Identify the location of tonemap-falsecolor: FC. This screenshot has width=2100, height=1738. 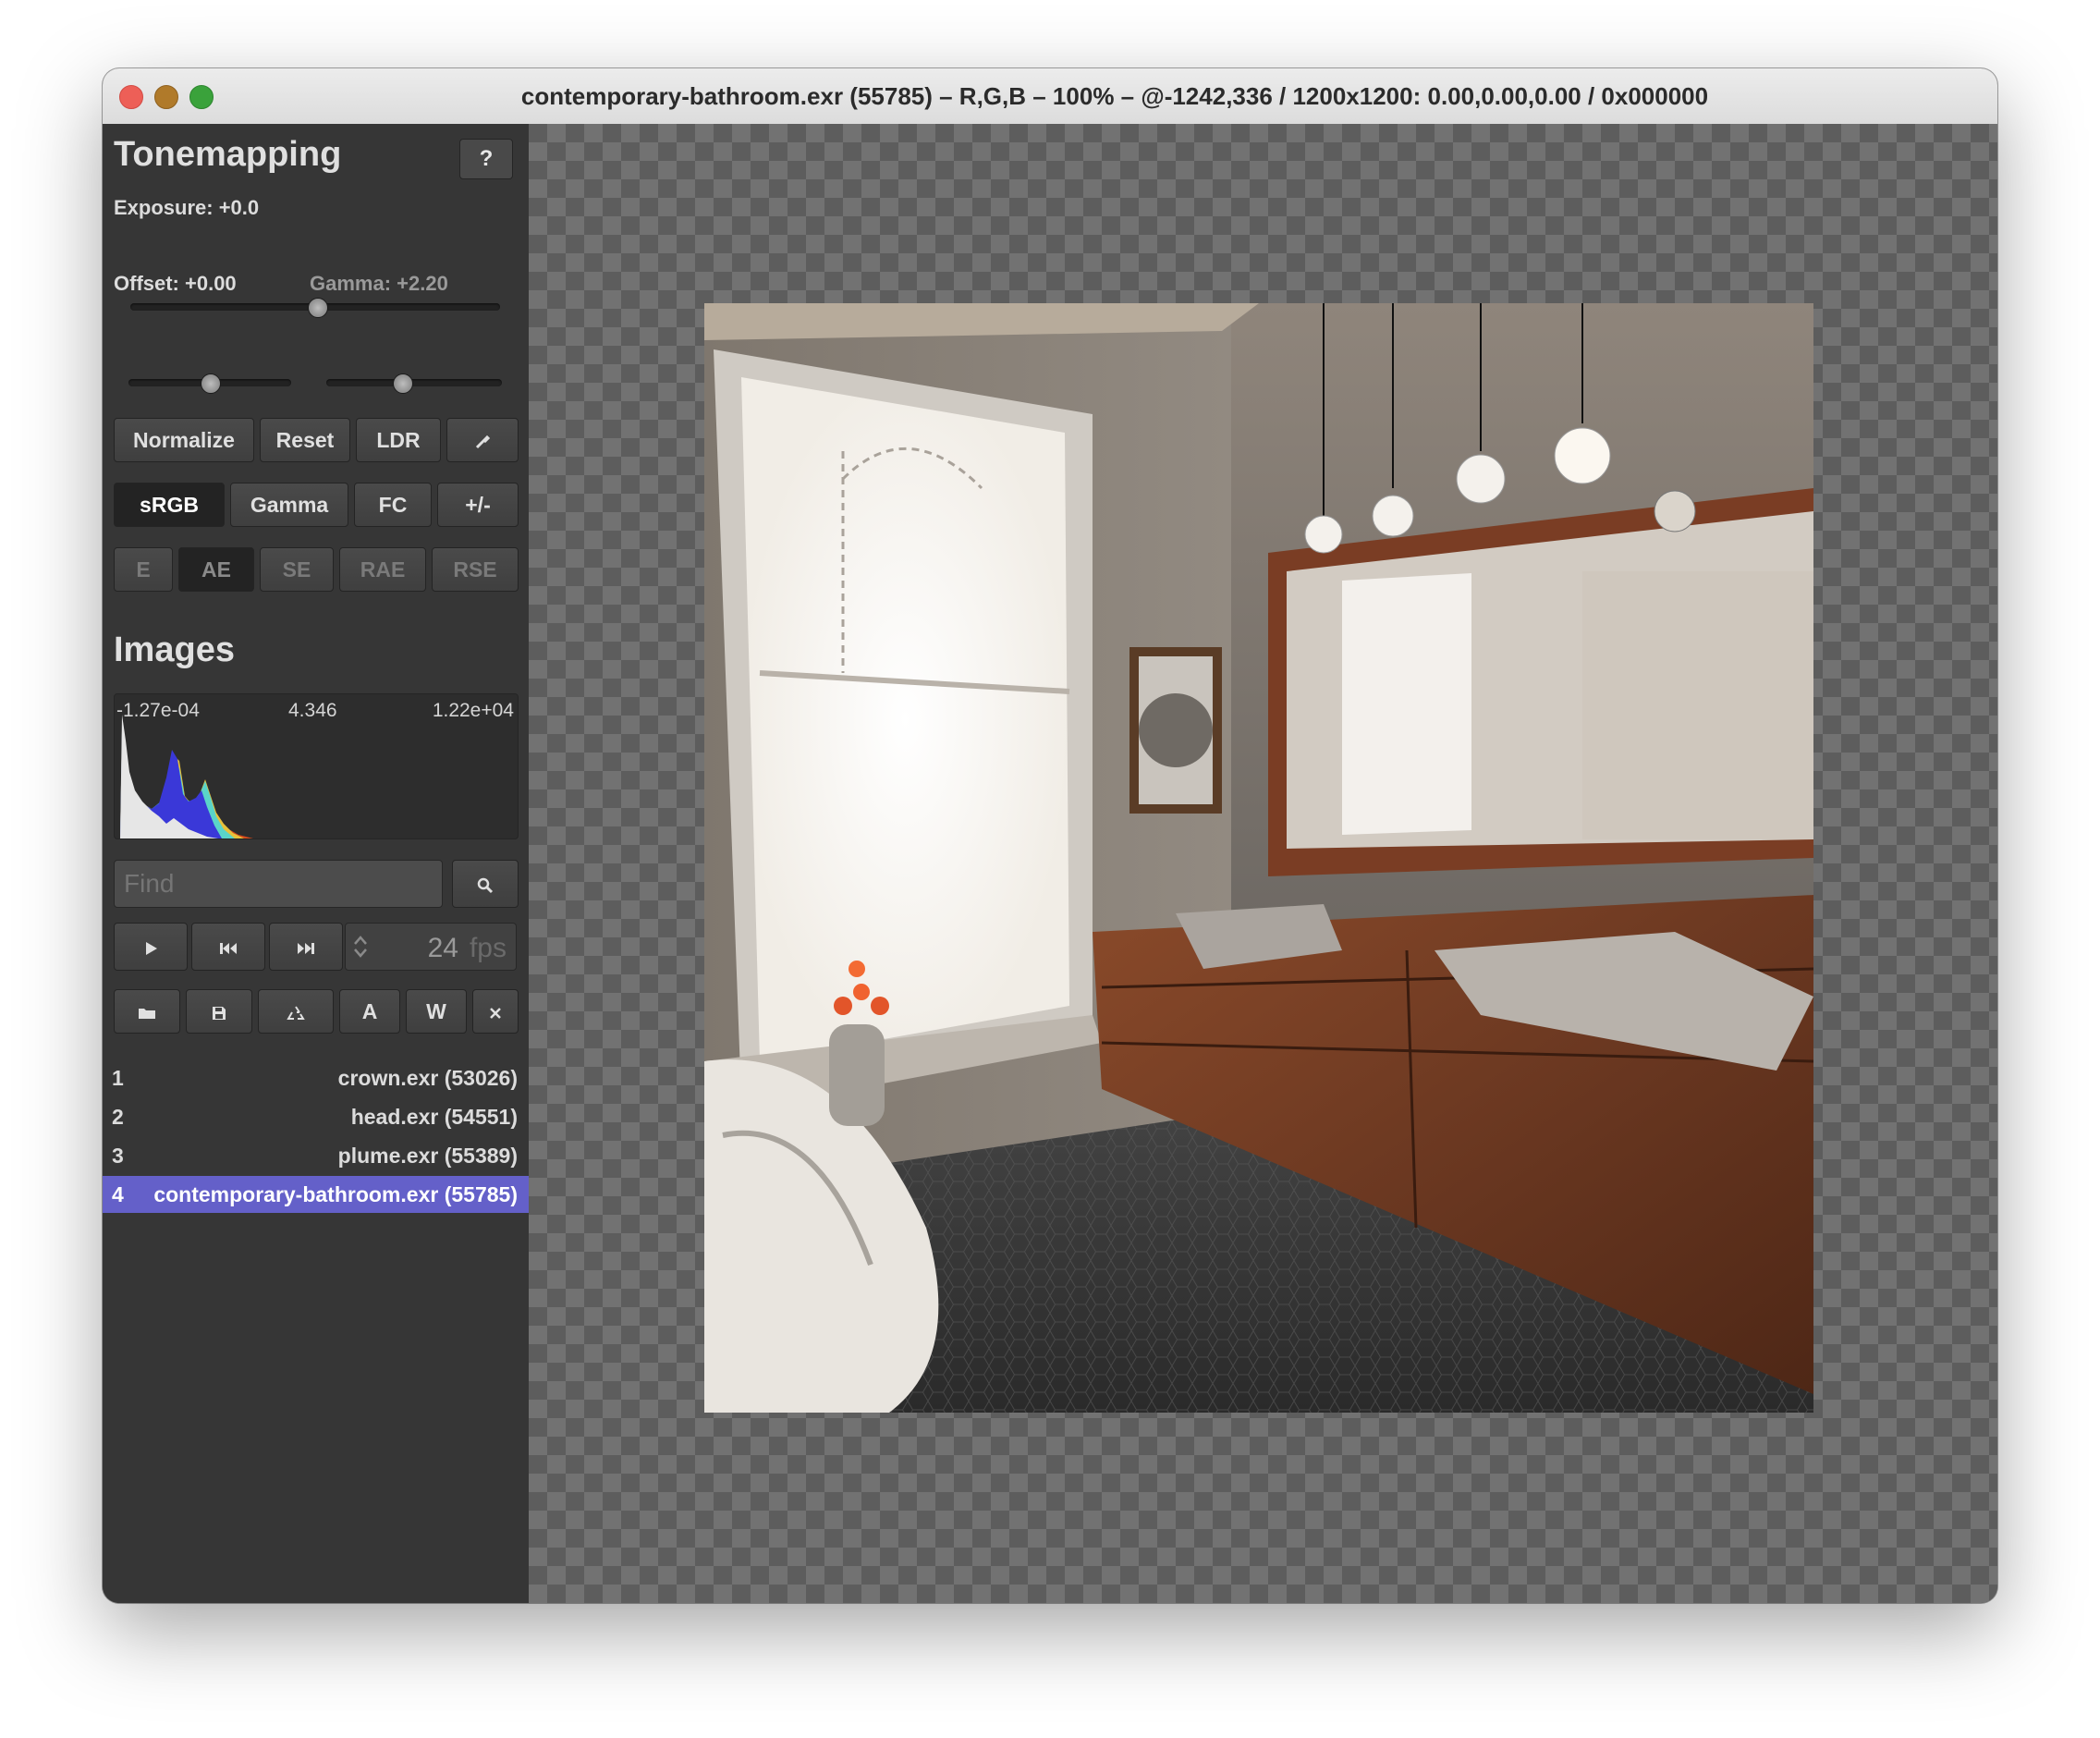
(393, 505).